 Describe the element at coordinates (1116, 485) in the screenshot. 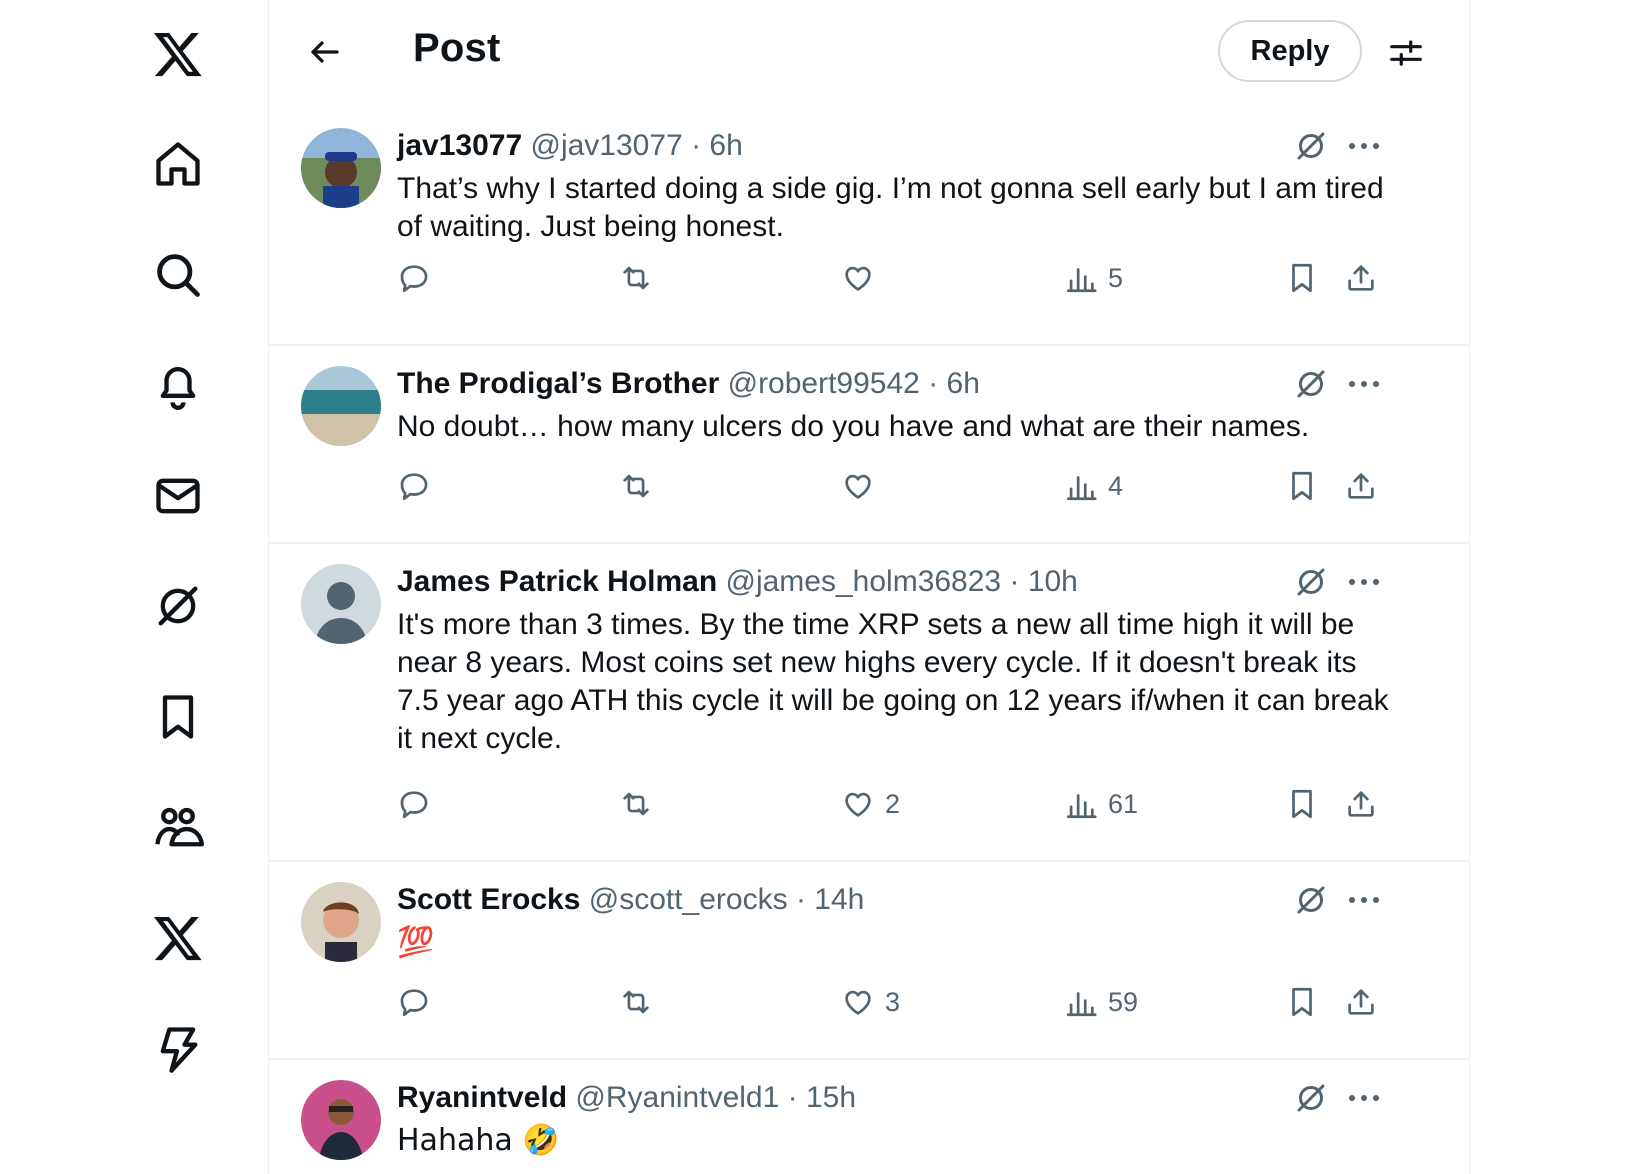

I see `view-count: 4` at that location.